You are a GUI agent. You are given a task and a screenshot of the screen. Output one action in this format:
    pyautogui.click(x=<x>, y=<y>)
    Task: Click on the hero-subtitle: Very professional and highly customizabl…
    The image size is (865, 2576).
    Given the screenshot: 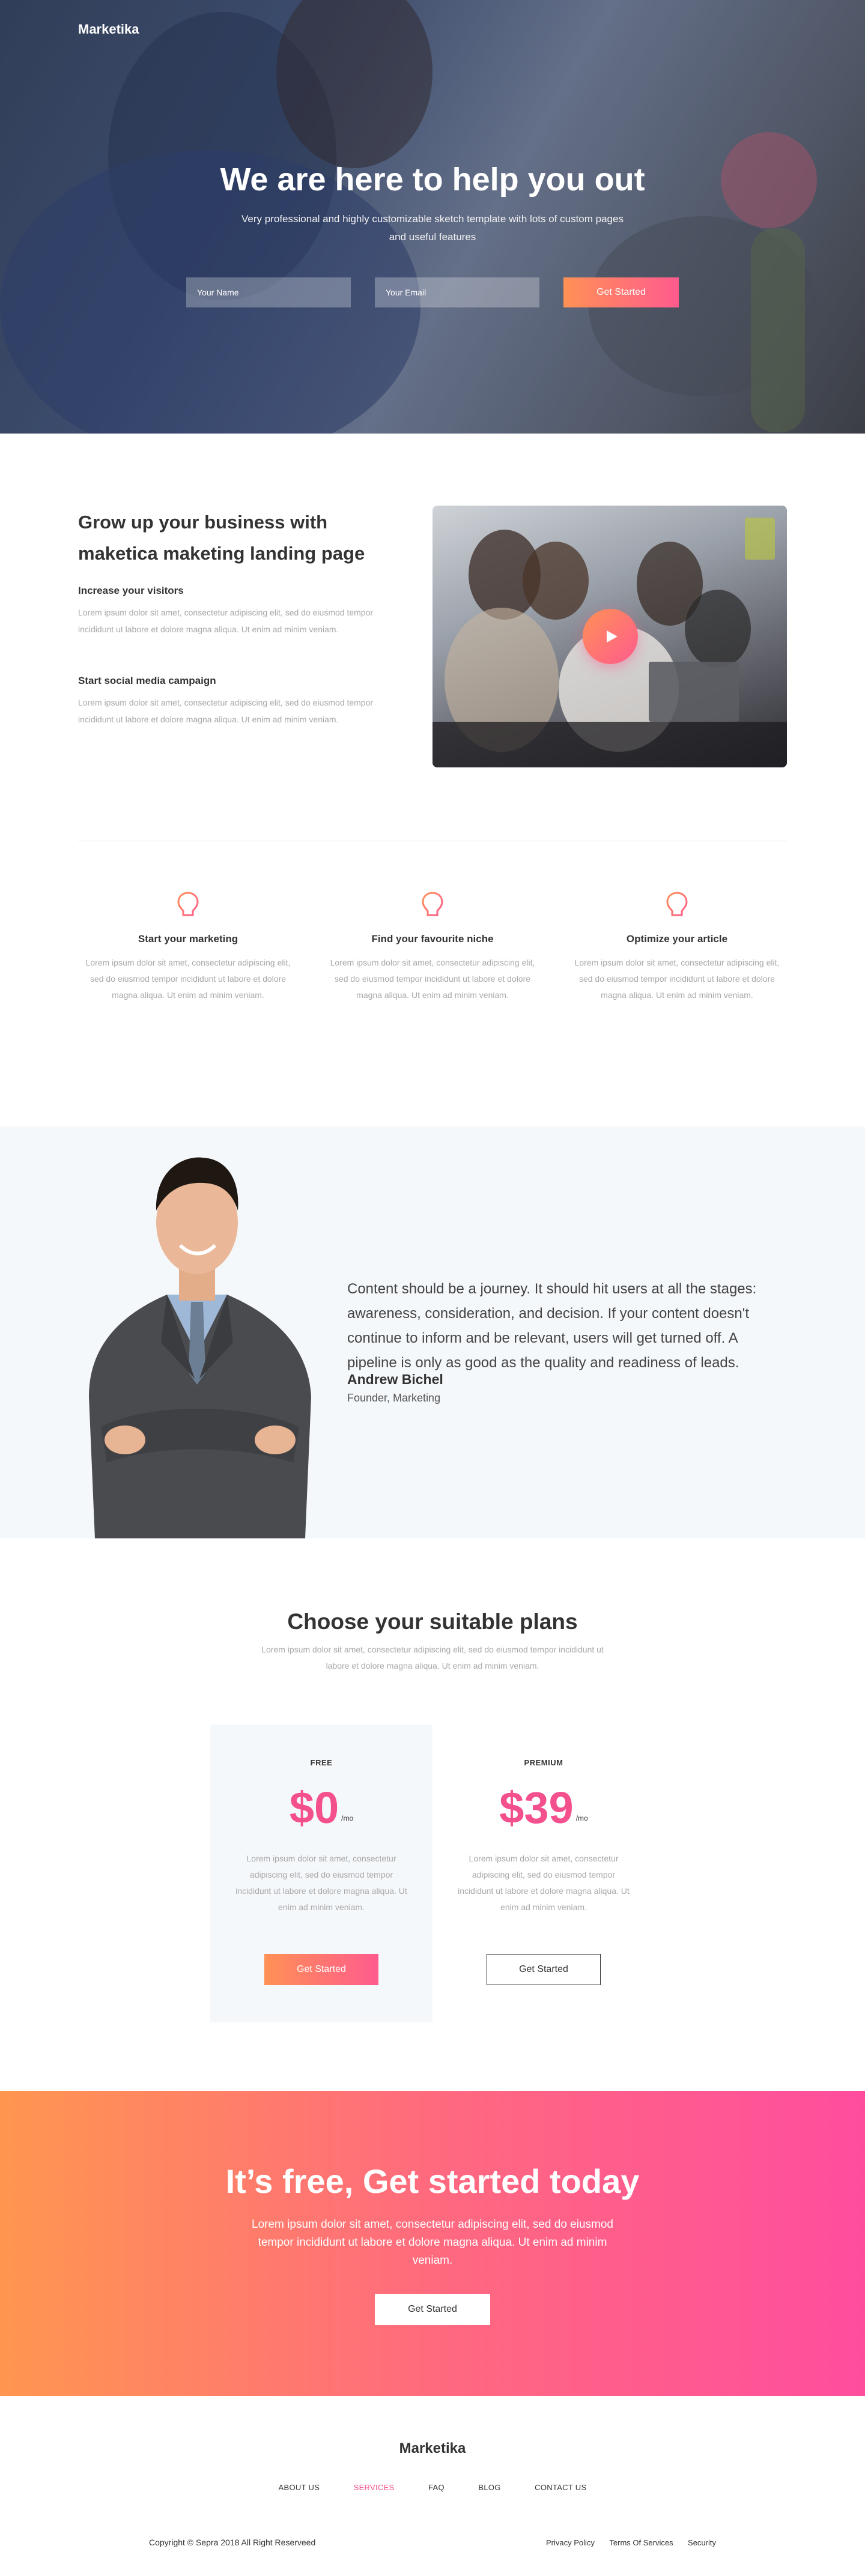 What is the action you would take?
    pyautogui.click(x=432, y=228)
    